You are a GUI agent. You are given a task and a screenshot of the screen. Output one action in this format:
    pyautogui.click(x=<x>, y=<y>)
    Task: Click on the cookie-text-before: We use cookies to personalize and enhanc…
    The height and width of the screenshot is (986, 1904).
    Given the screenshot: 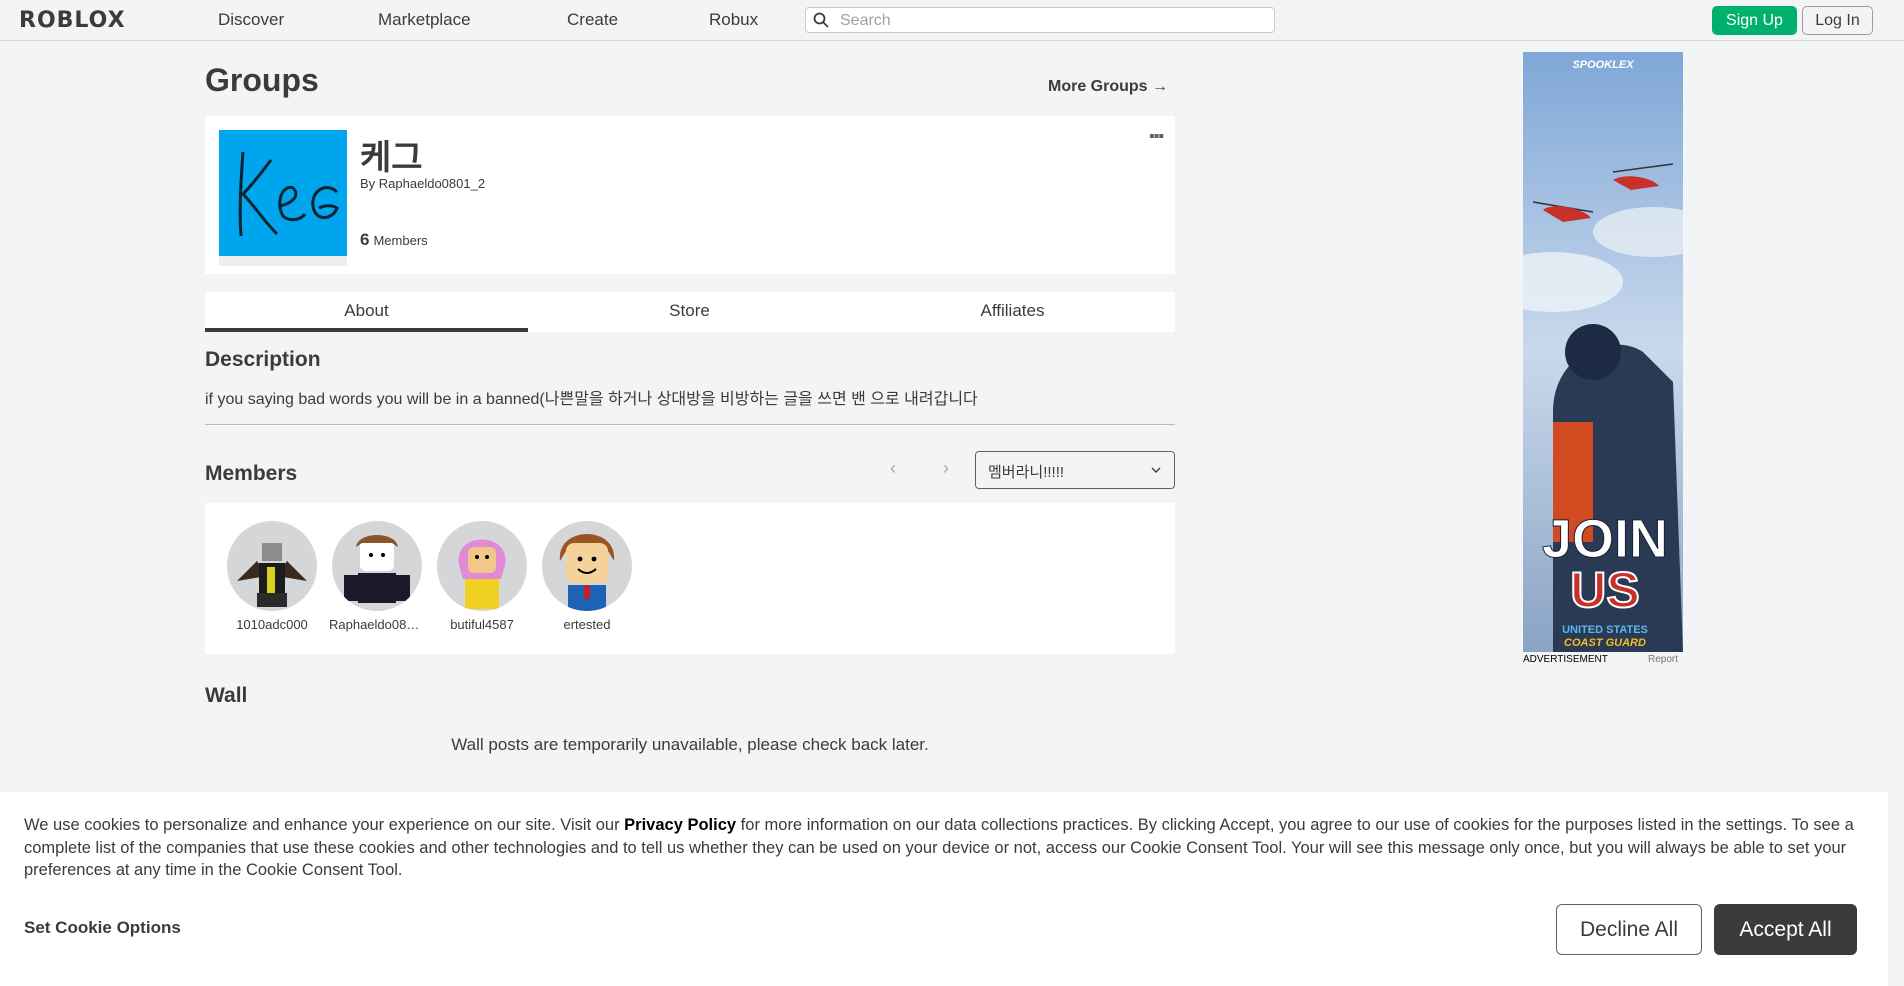 What is the action you would take?
    pyautogui.click(x=324, y=825)
    